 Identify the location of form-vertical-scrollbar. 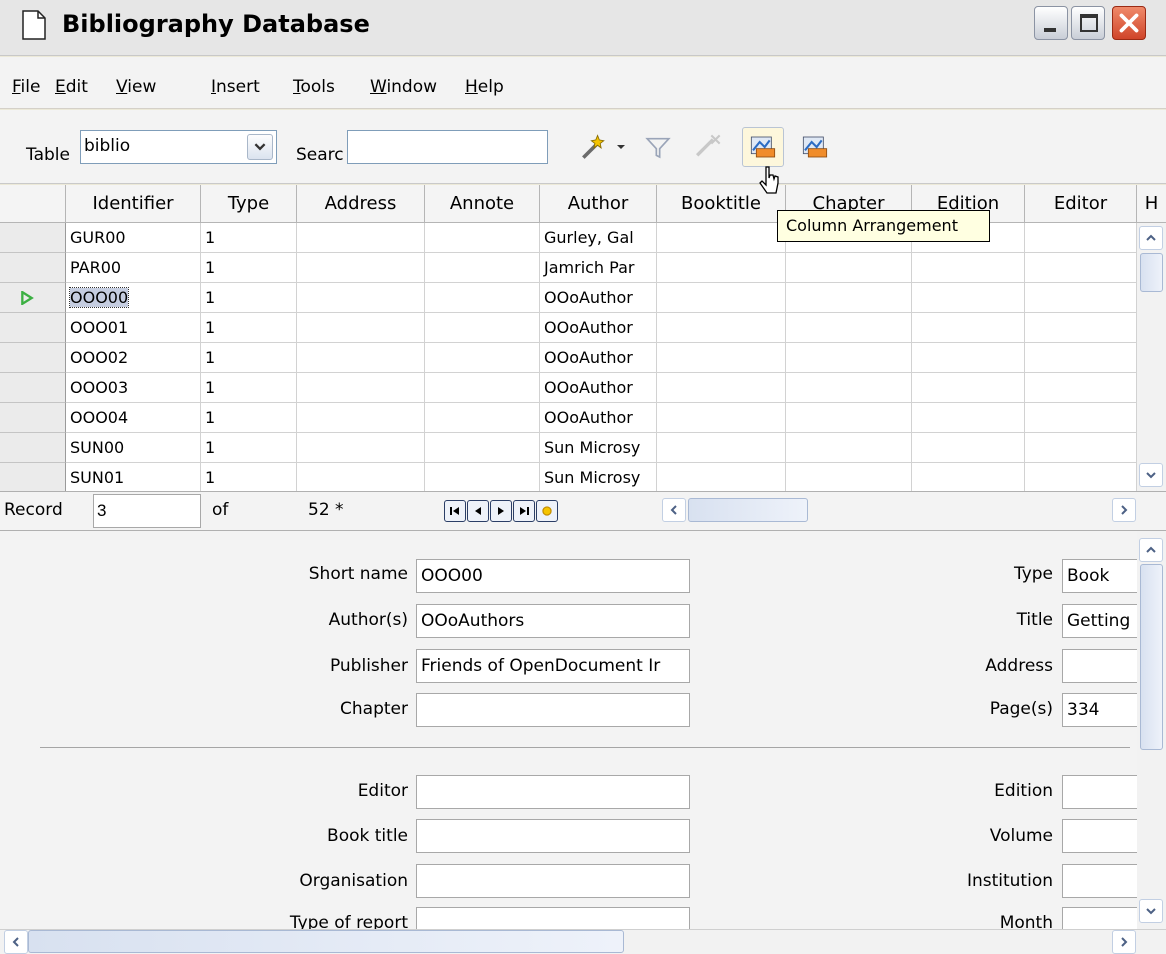
(1151, 730).